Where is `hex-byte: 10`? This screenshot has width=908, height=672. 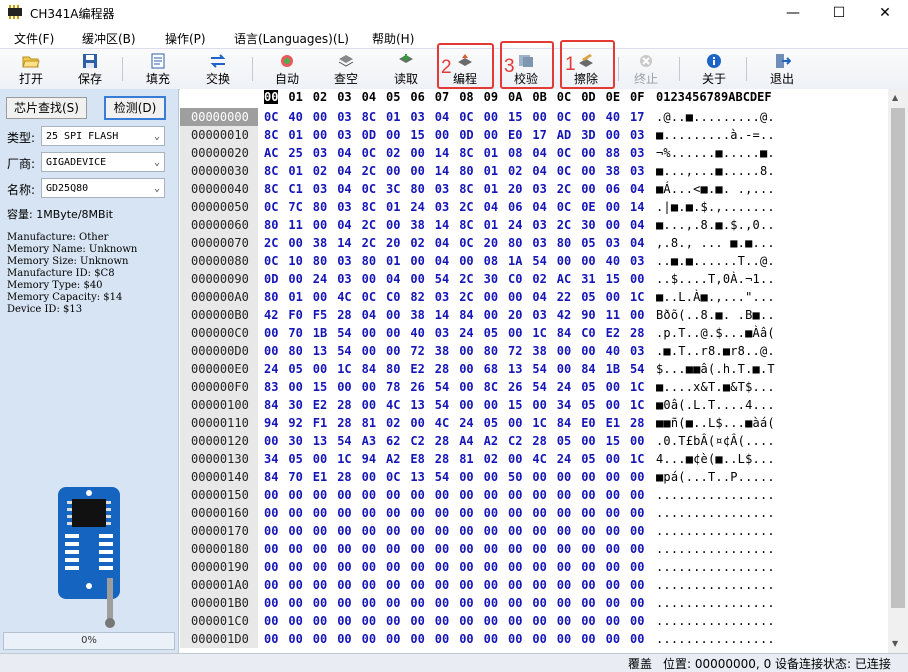
hex-byte: 10 is located at coordinates (295, 261).